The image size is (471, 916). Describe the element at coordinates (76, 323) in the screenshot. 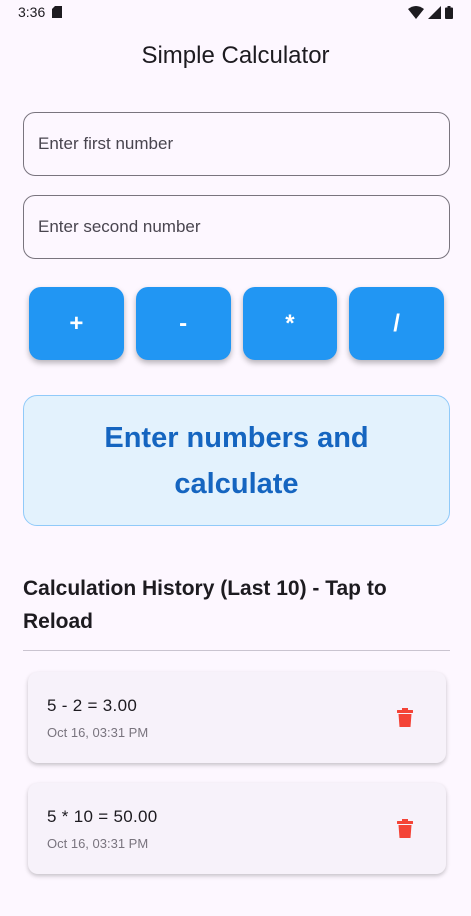

I see `add-button: +` at that location.